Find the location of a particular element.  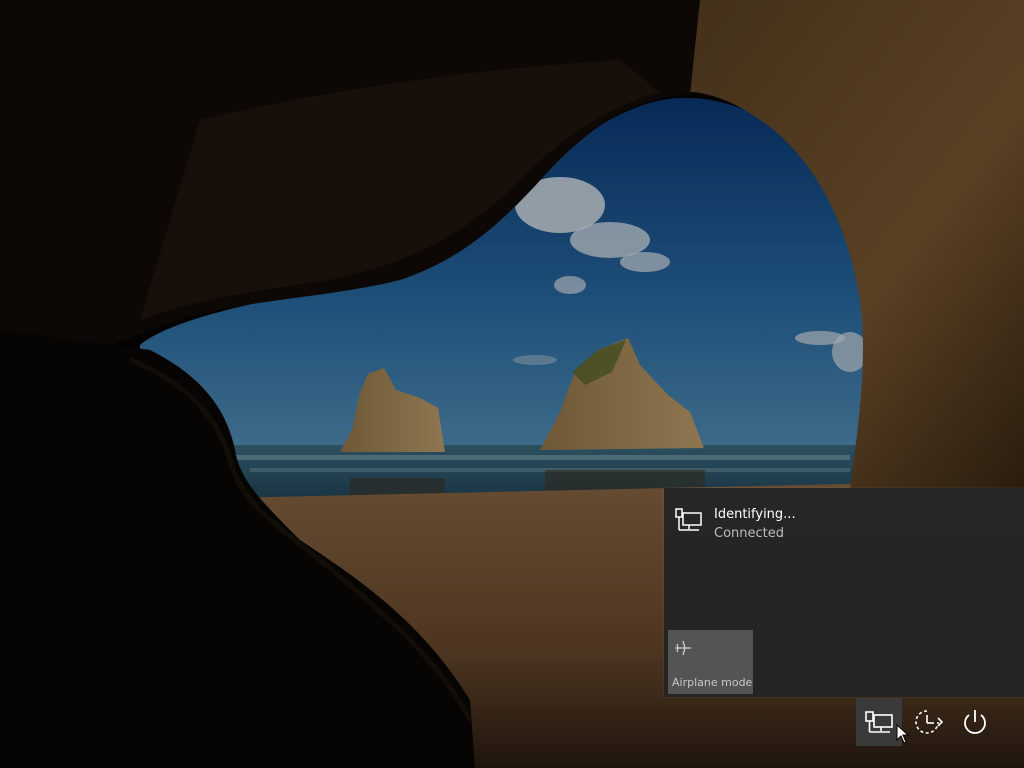

airplane-icon is located at coordinates (683, 648).